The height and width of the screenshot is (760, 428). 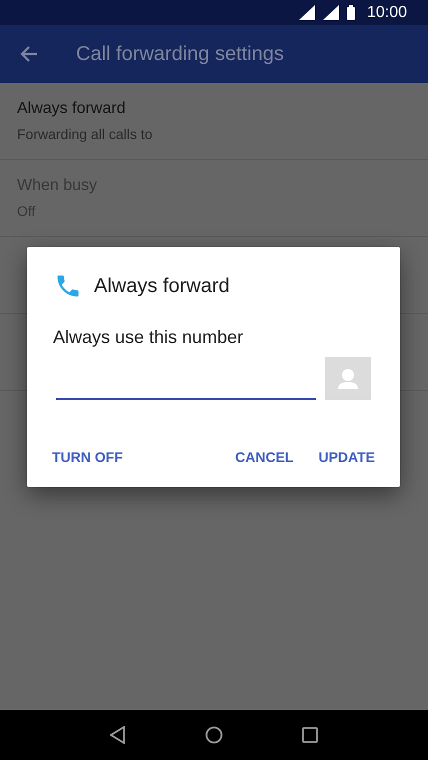 I want to click on home-icon, so click(x=213, y=735).